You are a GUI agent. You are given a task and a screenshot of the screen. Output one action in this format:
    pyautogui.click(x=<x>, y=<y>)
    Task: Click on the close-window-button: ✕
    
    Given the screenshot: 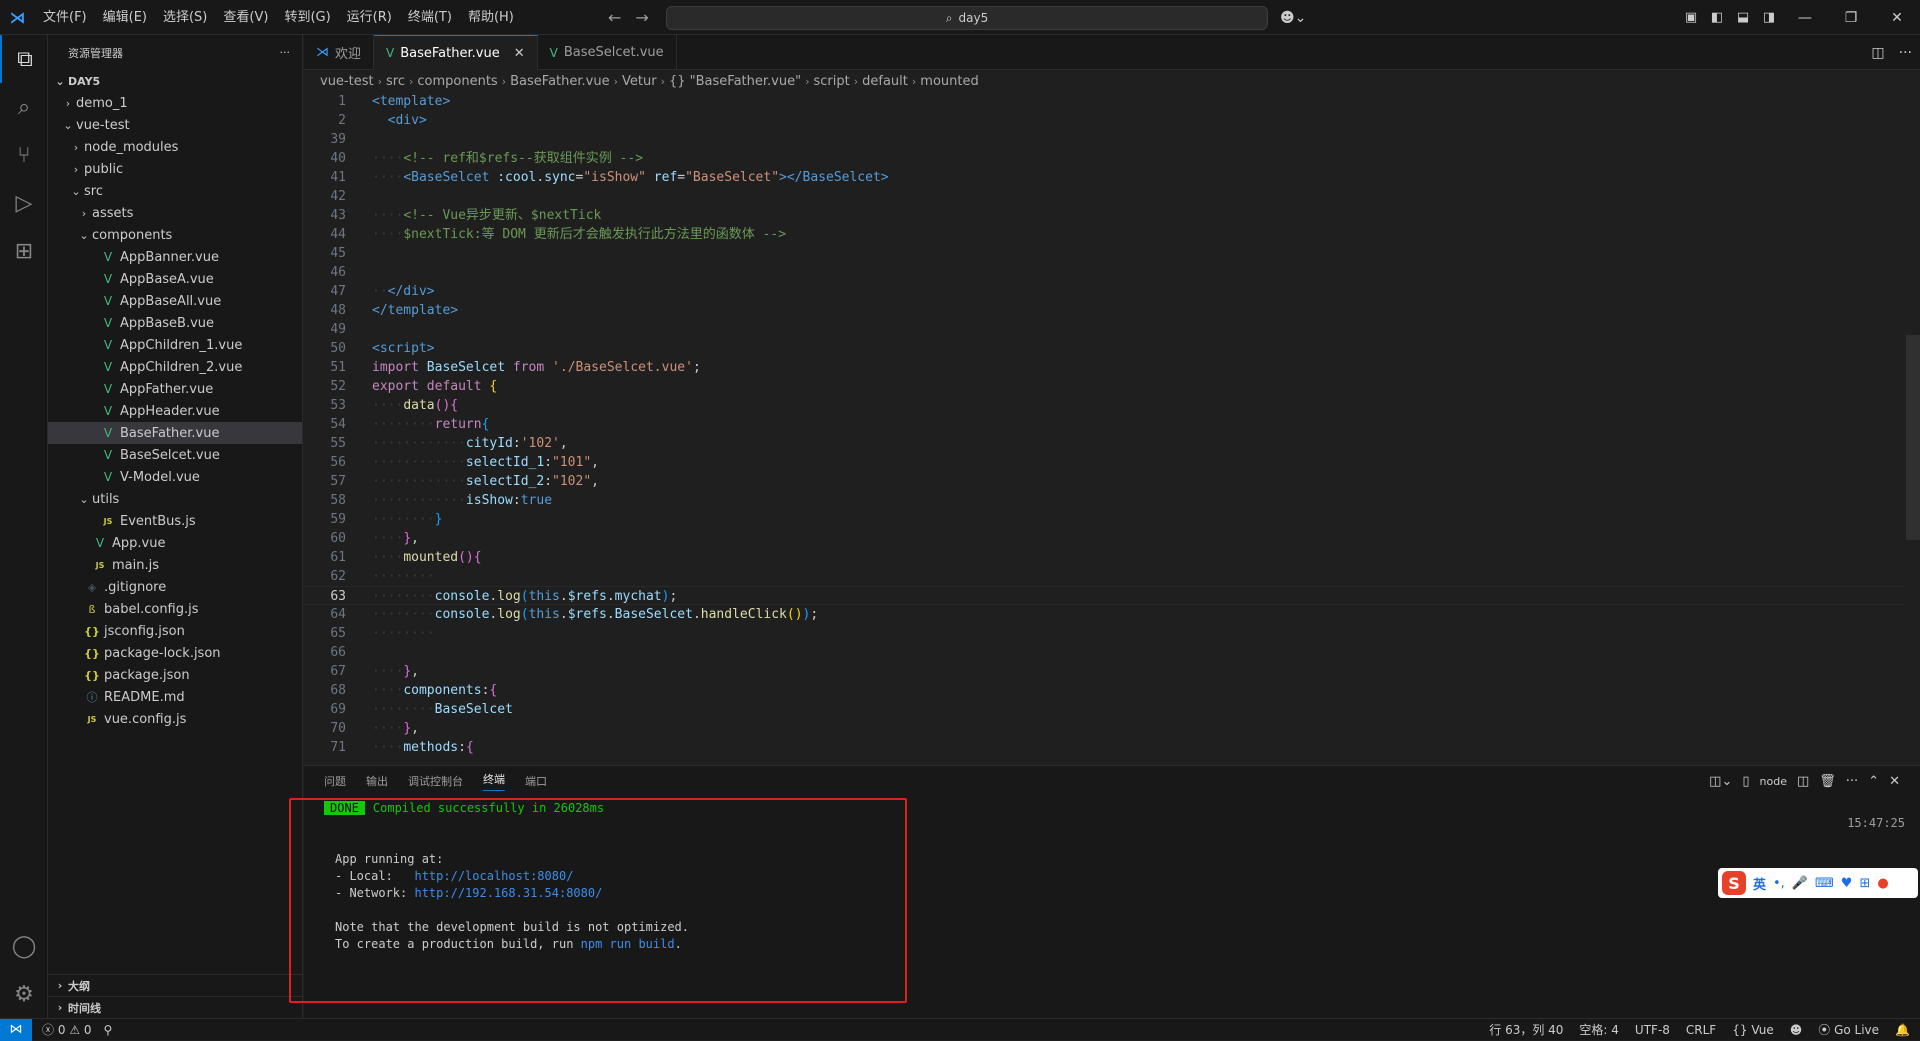 What is the action you would take?
    pyautogui.click(x=1897, y=17)
    